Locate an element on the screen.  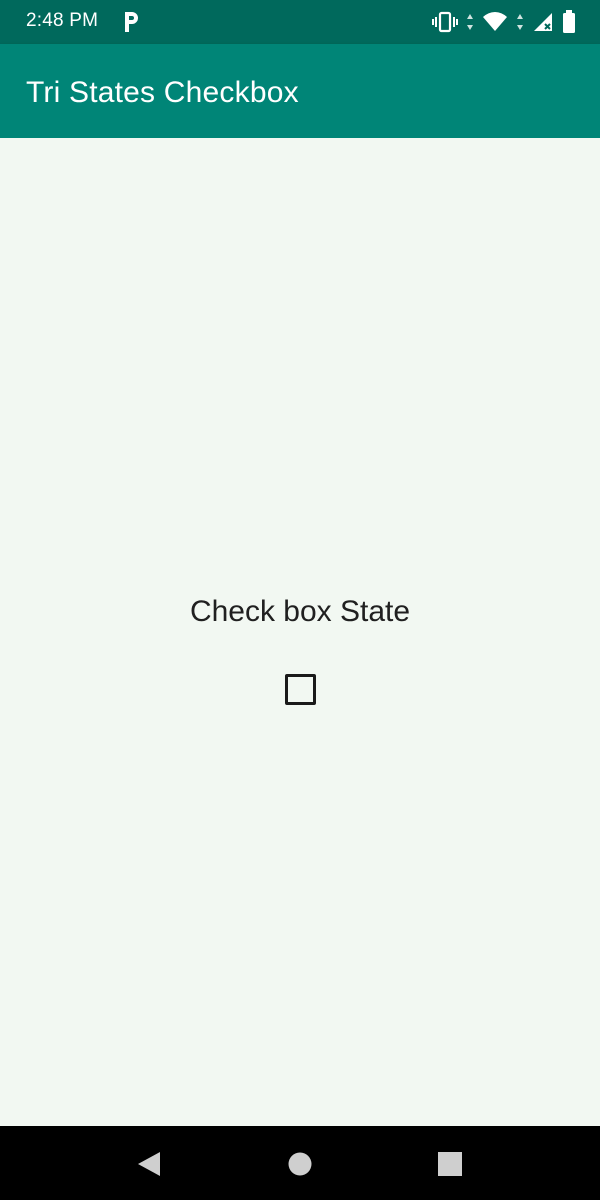
battery-icon is located at coordinates (569, 22).